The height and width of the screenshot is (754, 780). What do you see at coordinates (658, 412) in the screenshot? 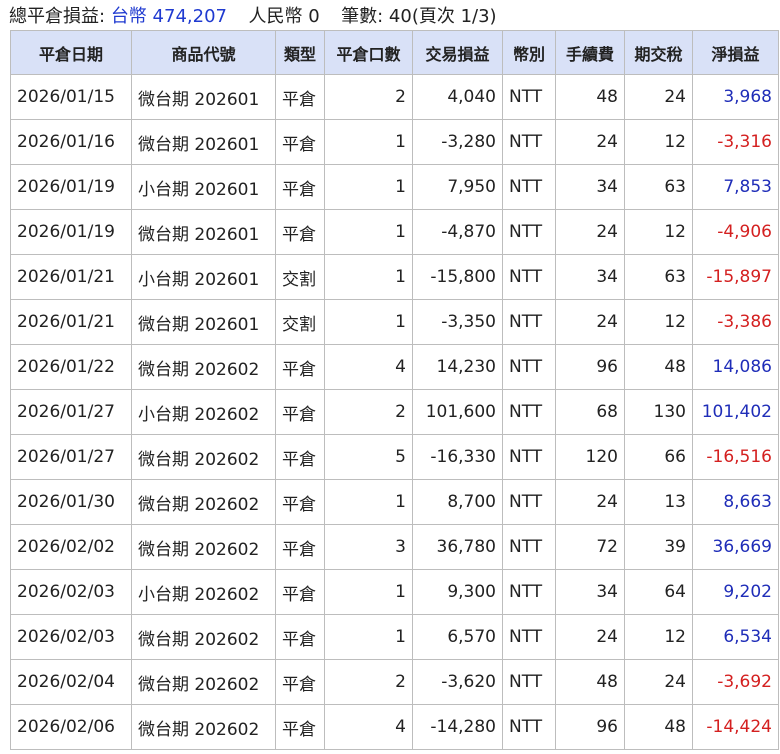
I see `tax-cell: 130` at bounding box center [658, 412].